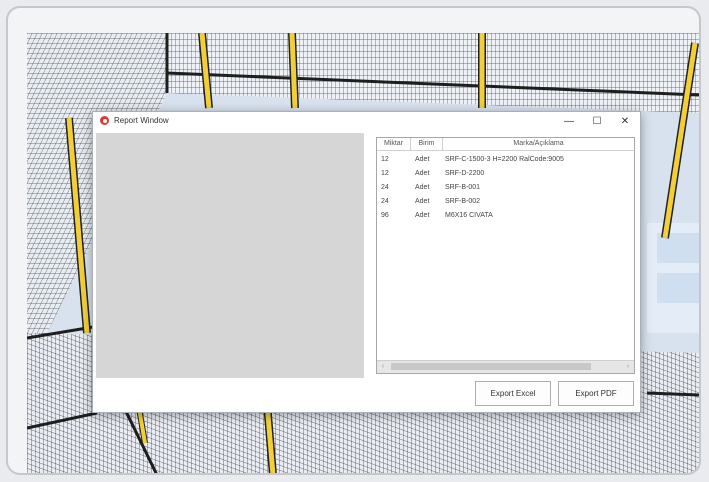  I want to click on table-row: 12 Adet SRF-D-2200, so click(505, 174).